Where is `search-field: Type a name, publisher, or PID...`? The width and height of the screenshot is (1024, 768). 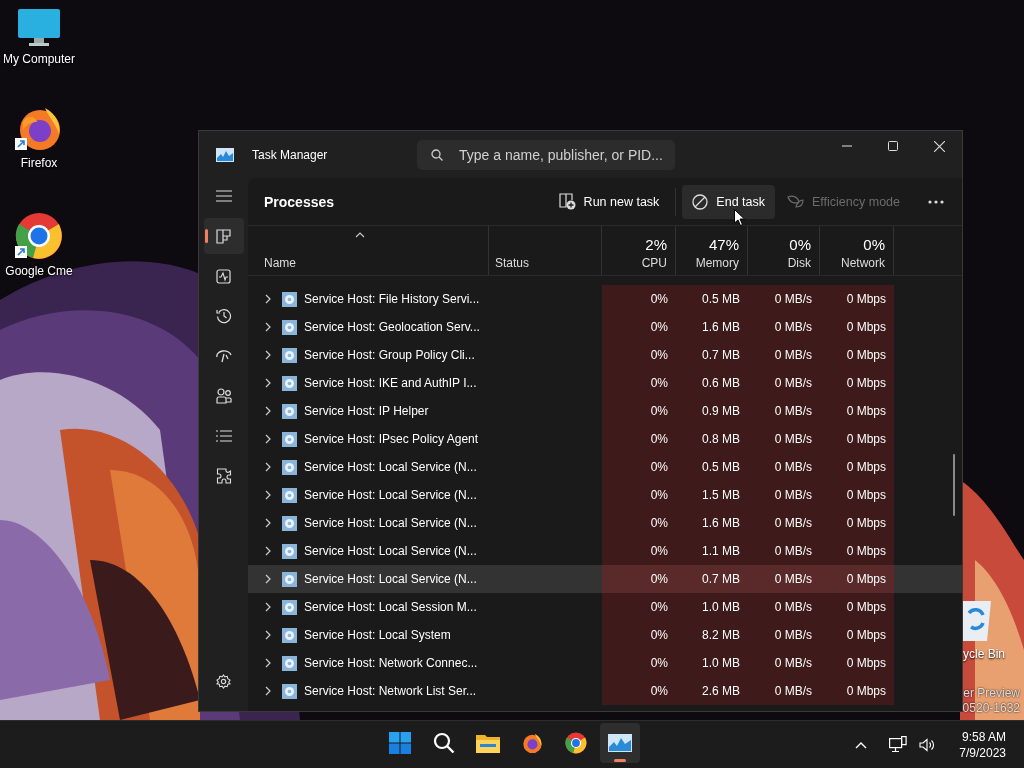 search-field: Type a name, publisher, or PID... is located at coordinates (546, 154).